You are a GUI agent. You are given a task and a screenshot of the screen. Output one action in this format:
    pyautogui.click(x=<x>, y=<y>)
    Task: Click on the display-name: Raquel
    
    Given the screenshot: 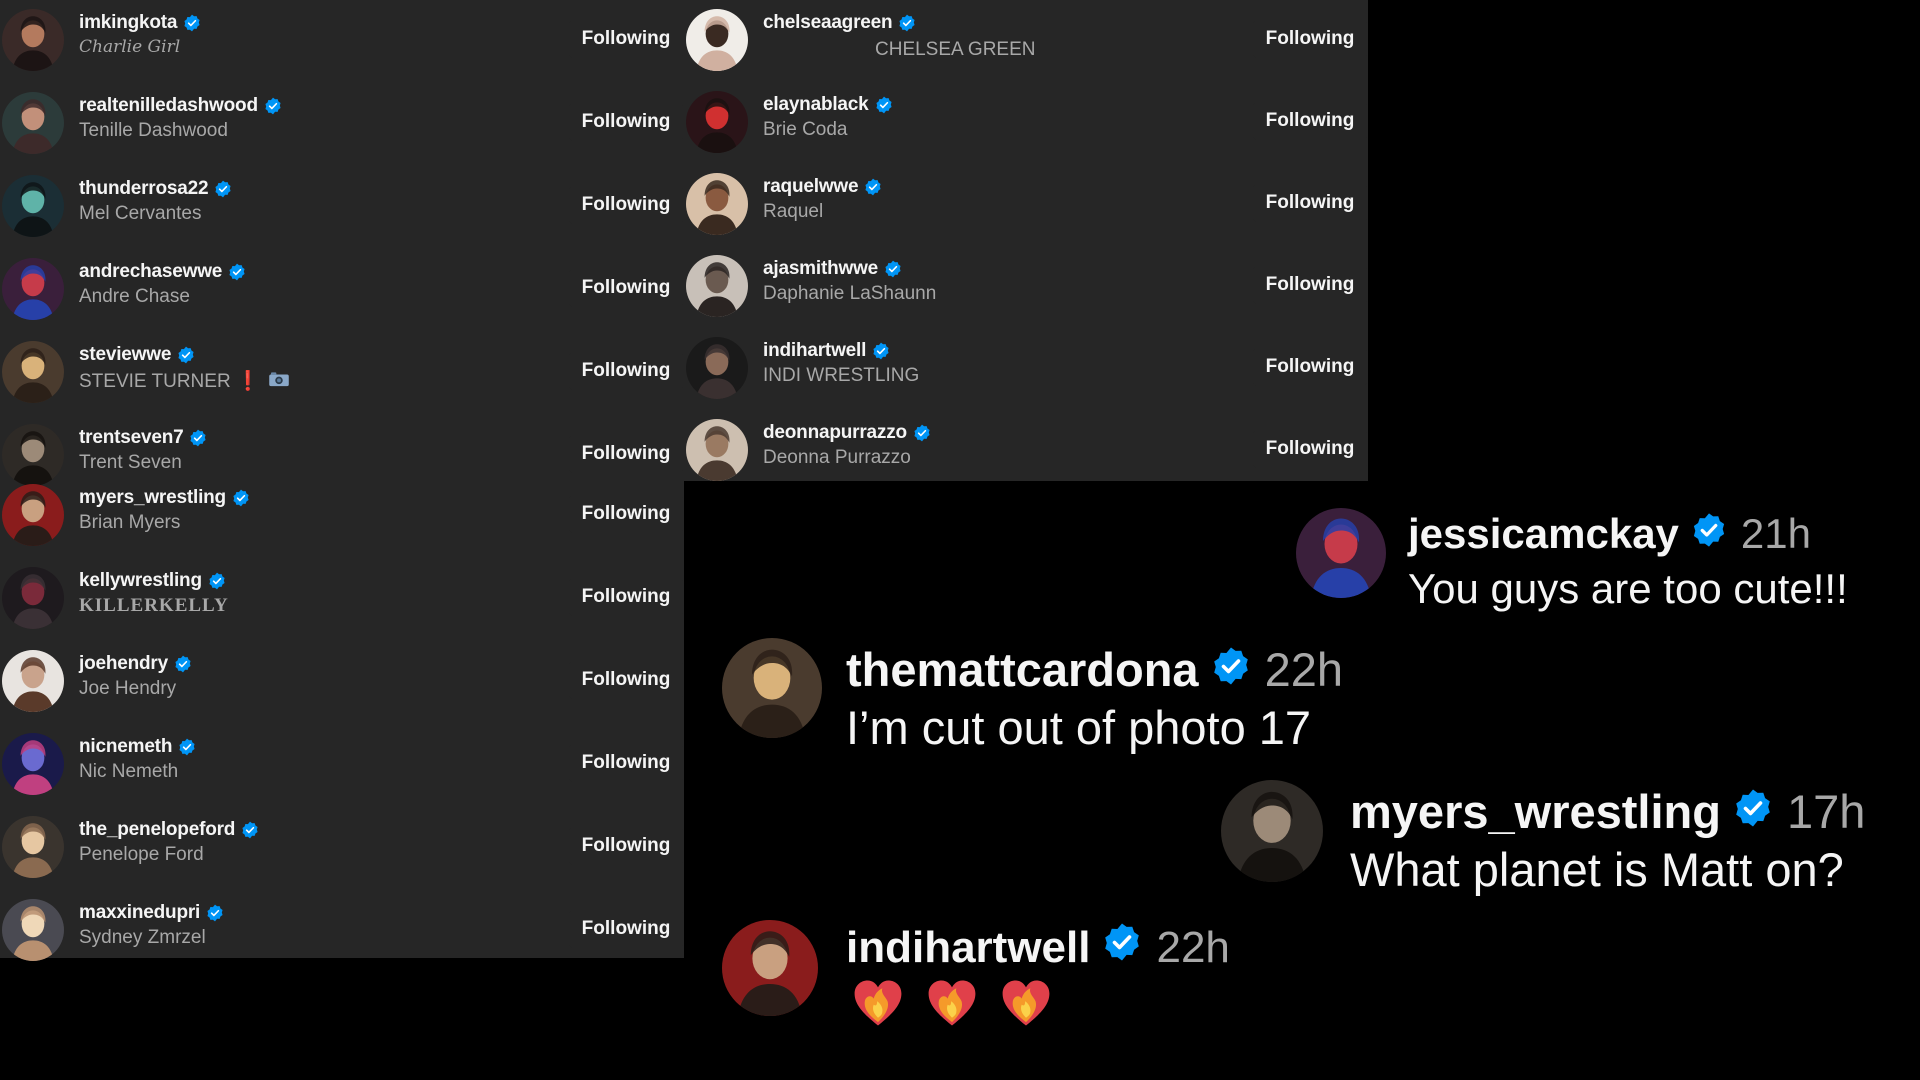 What is the action you would take?
    pyautogui.click(x=793, y=211)
    